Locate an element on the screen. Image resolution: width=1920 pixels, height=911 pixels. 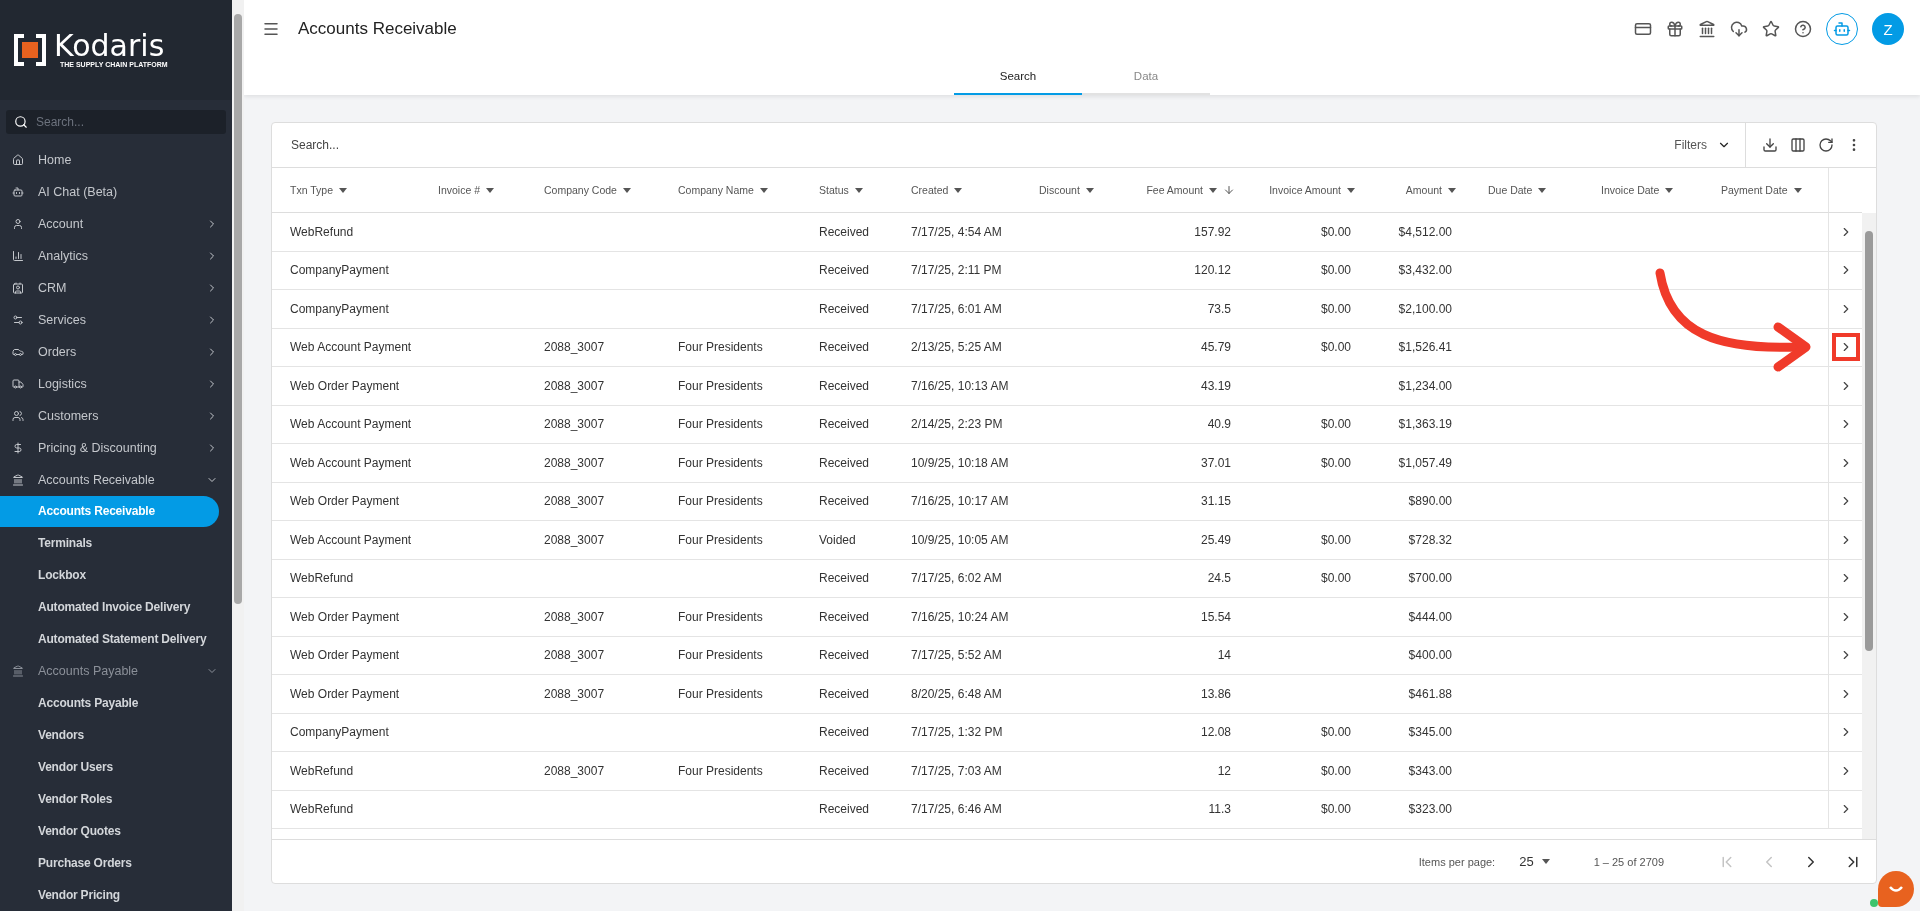
table-cell: 7/16/25, 10:13 AM is located at coordinates (960, 385).